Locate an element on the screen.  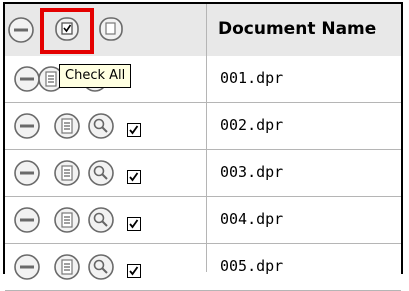
column-divider is located at coordinates (206, 138).